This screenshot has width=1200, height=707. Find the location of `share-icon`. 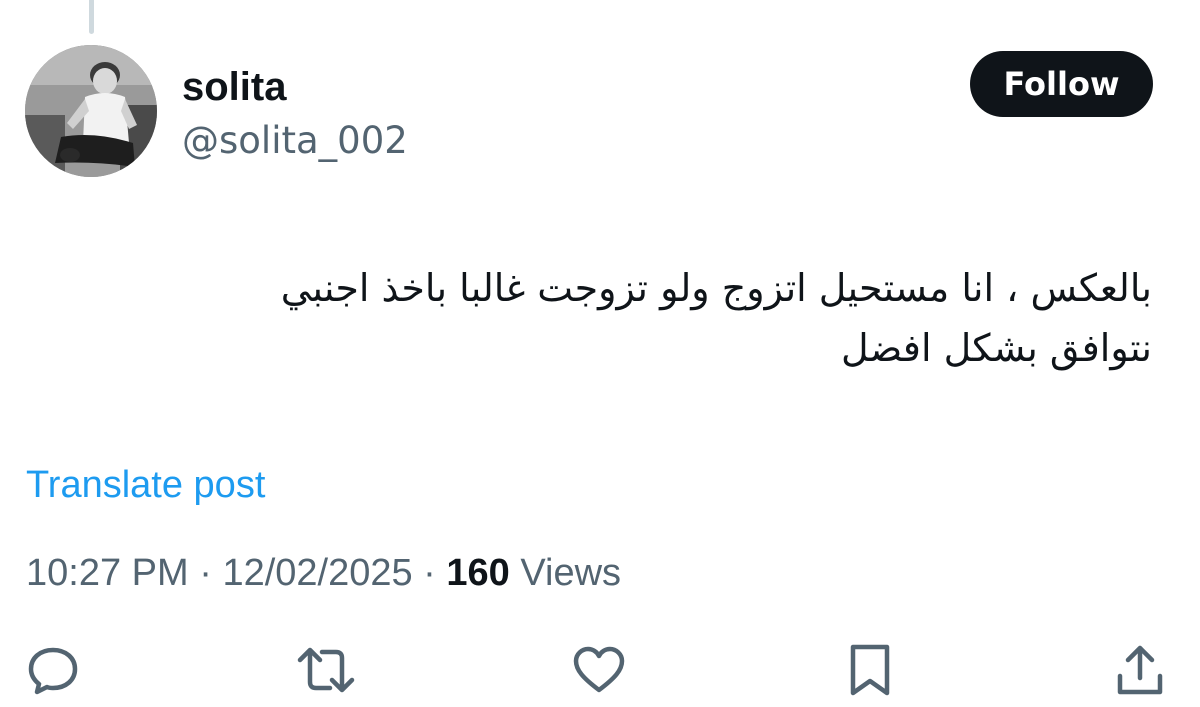

share-icon is located at coordinates (1140, 670).